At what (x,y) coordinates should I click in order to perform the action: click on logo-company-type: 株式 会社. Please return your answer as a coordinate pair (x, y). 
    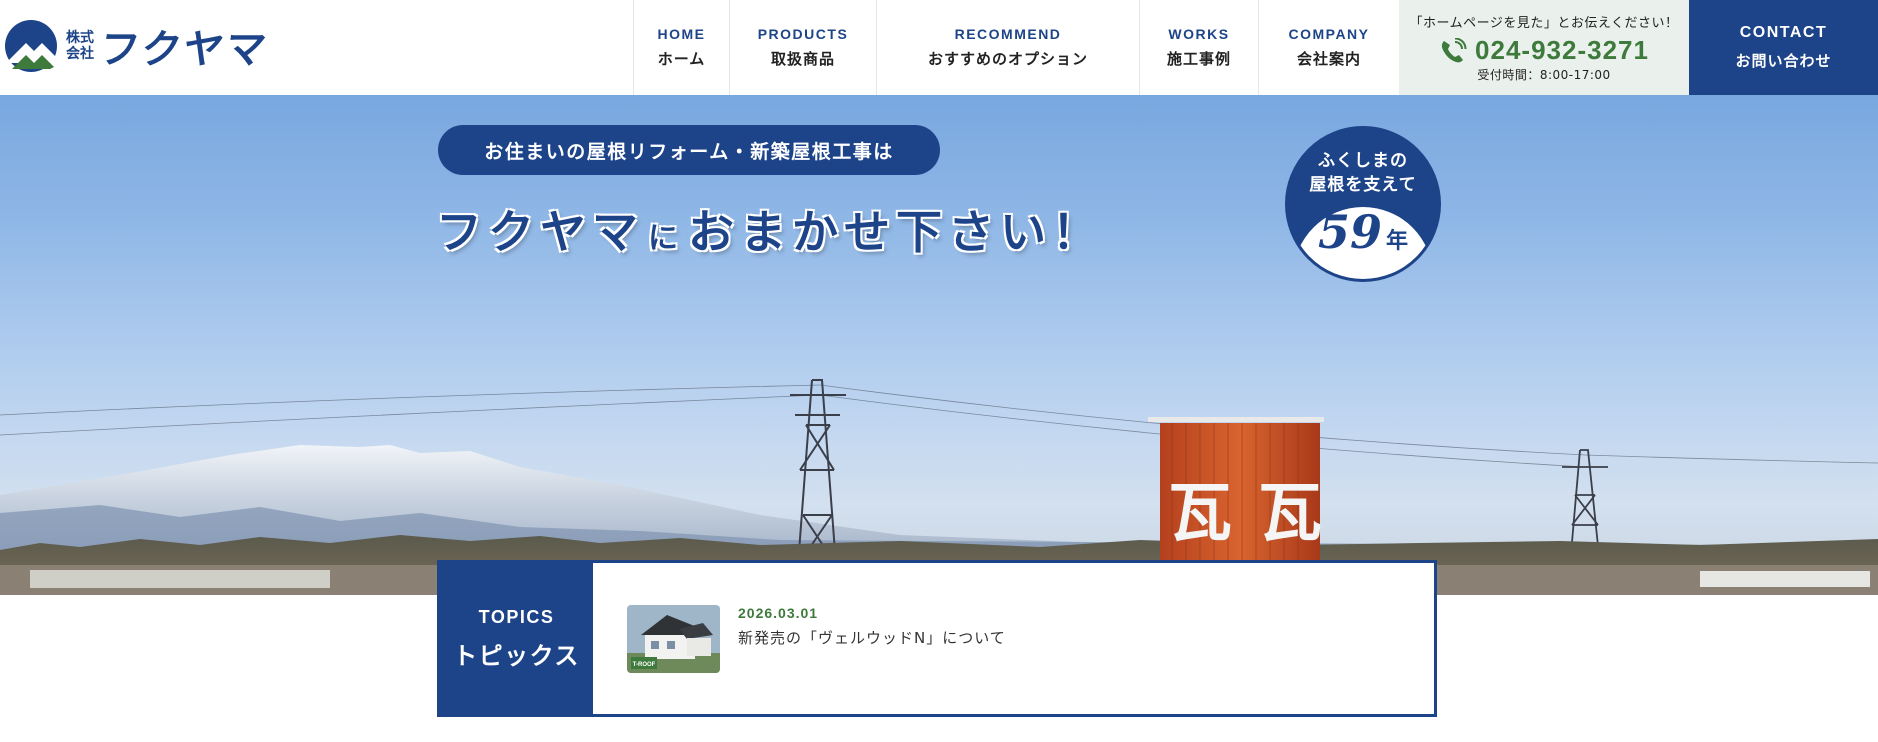
    Looking at the image, I should click on (80, 46).